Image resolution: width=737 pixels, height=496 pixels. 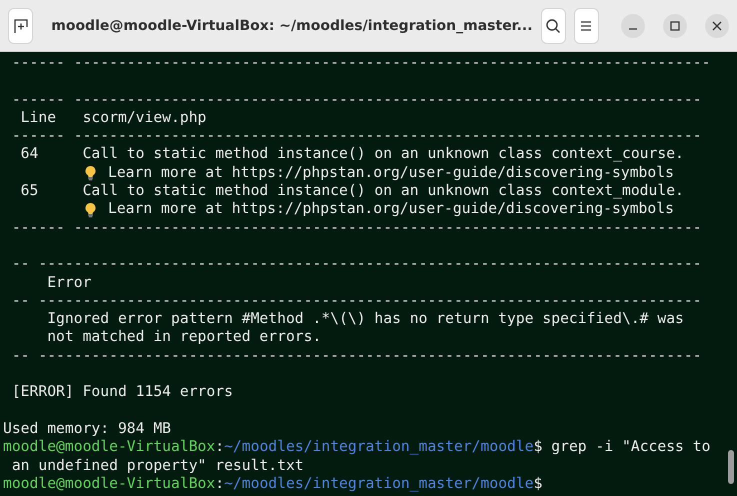 What do you see at coordinates (121, 392) in the screenshot?
I see `output-line: [ERROR] Found 1154 errors` at bounding box center [121, 392].